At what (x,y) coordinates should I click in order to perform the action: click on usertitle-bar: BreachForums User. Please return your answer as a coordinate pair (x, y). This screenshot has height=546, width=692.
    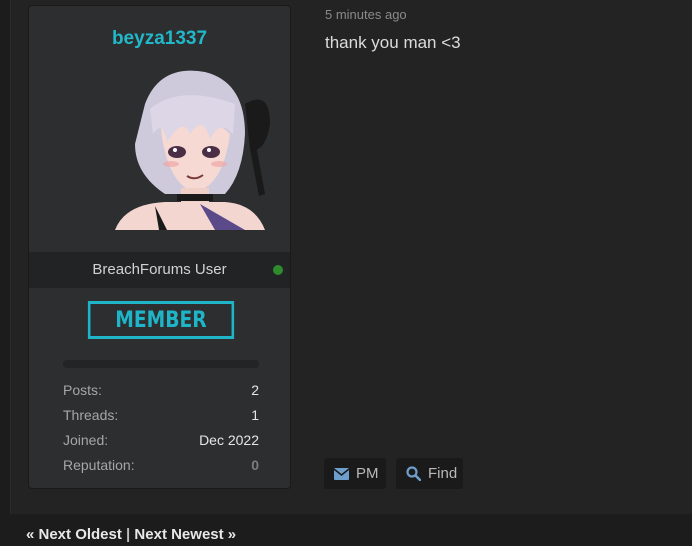
    Looking at the image, I should click on (159, 270).